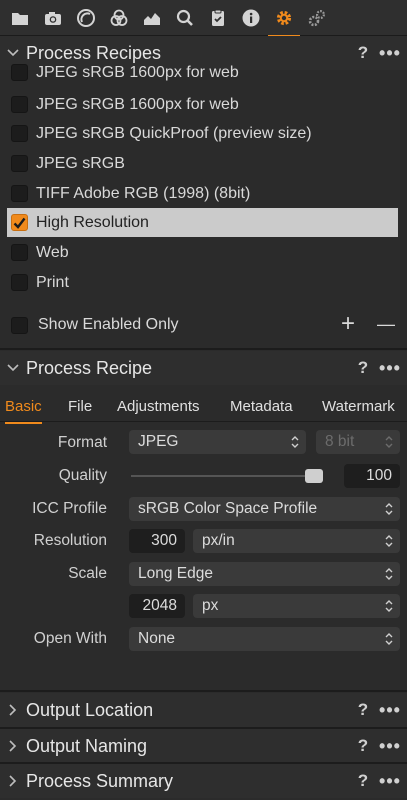 The image size is (407, 800). What do you see at coordinates (217, 442) in the screenshot?
I see `format-select: JPEG` at bounding box center [217, 442].